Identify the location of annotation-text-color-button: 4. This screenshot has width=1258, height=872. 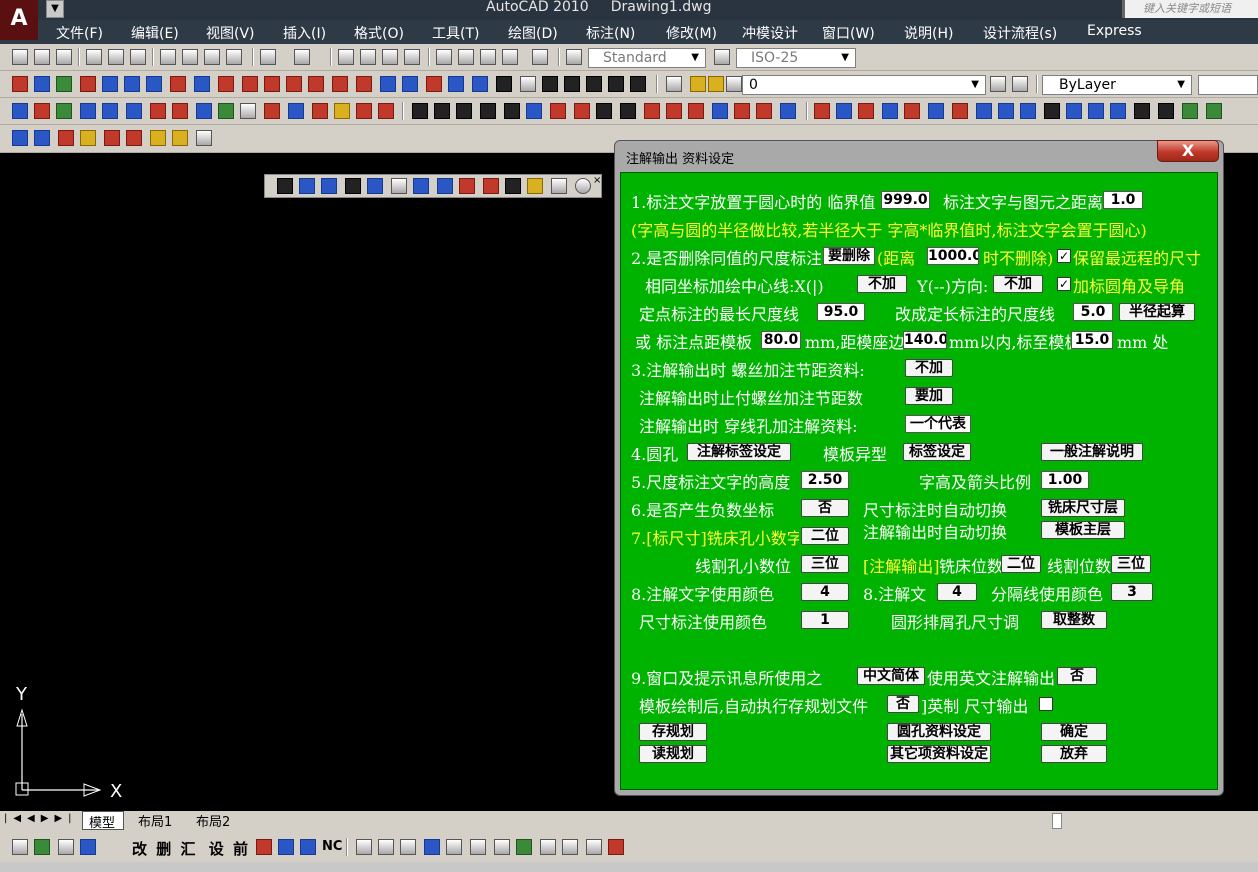
(957, 592).